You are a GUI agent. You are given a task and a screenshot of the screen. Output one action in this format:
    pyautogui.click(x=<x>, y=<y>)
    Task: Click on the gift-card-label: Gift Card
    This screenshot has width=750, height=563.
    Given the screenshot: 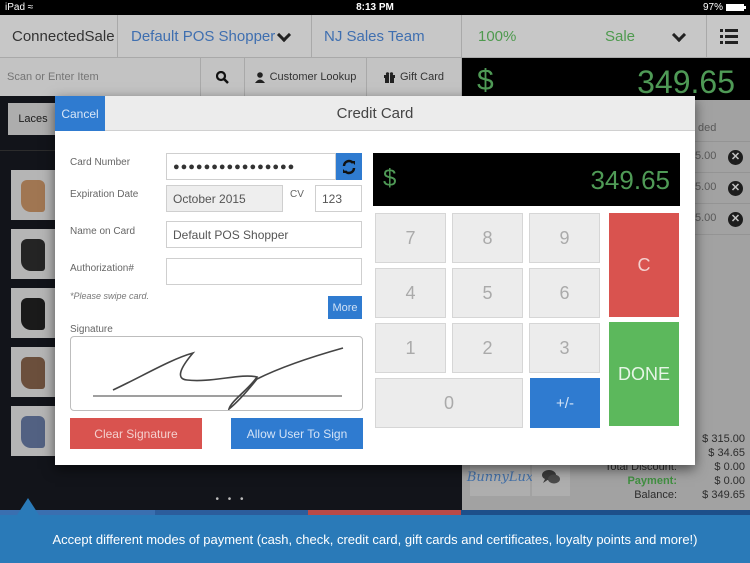 What is the action you would take?
    pyautogui.click(x=421, y=77)
    